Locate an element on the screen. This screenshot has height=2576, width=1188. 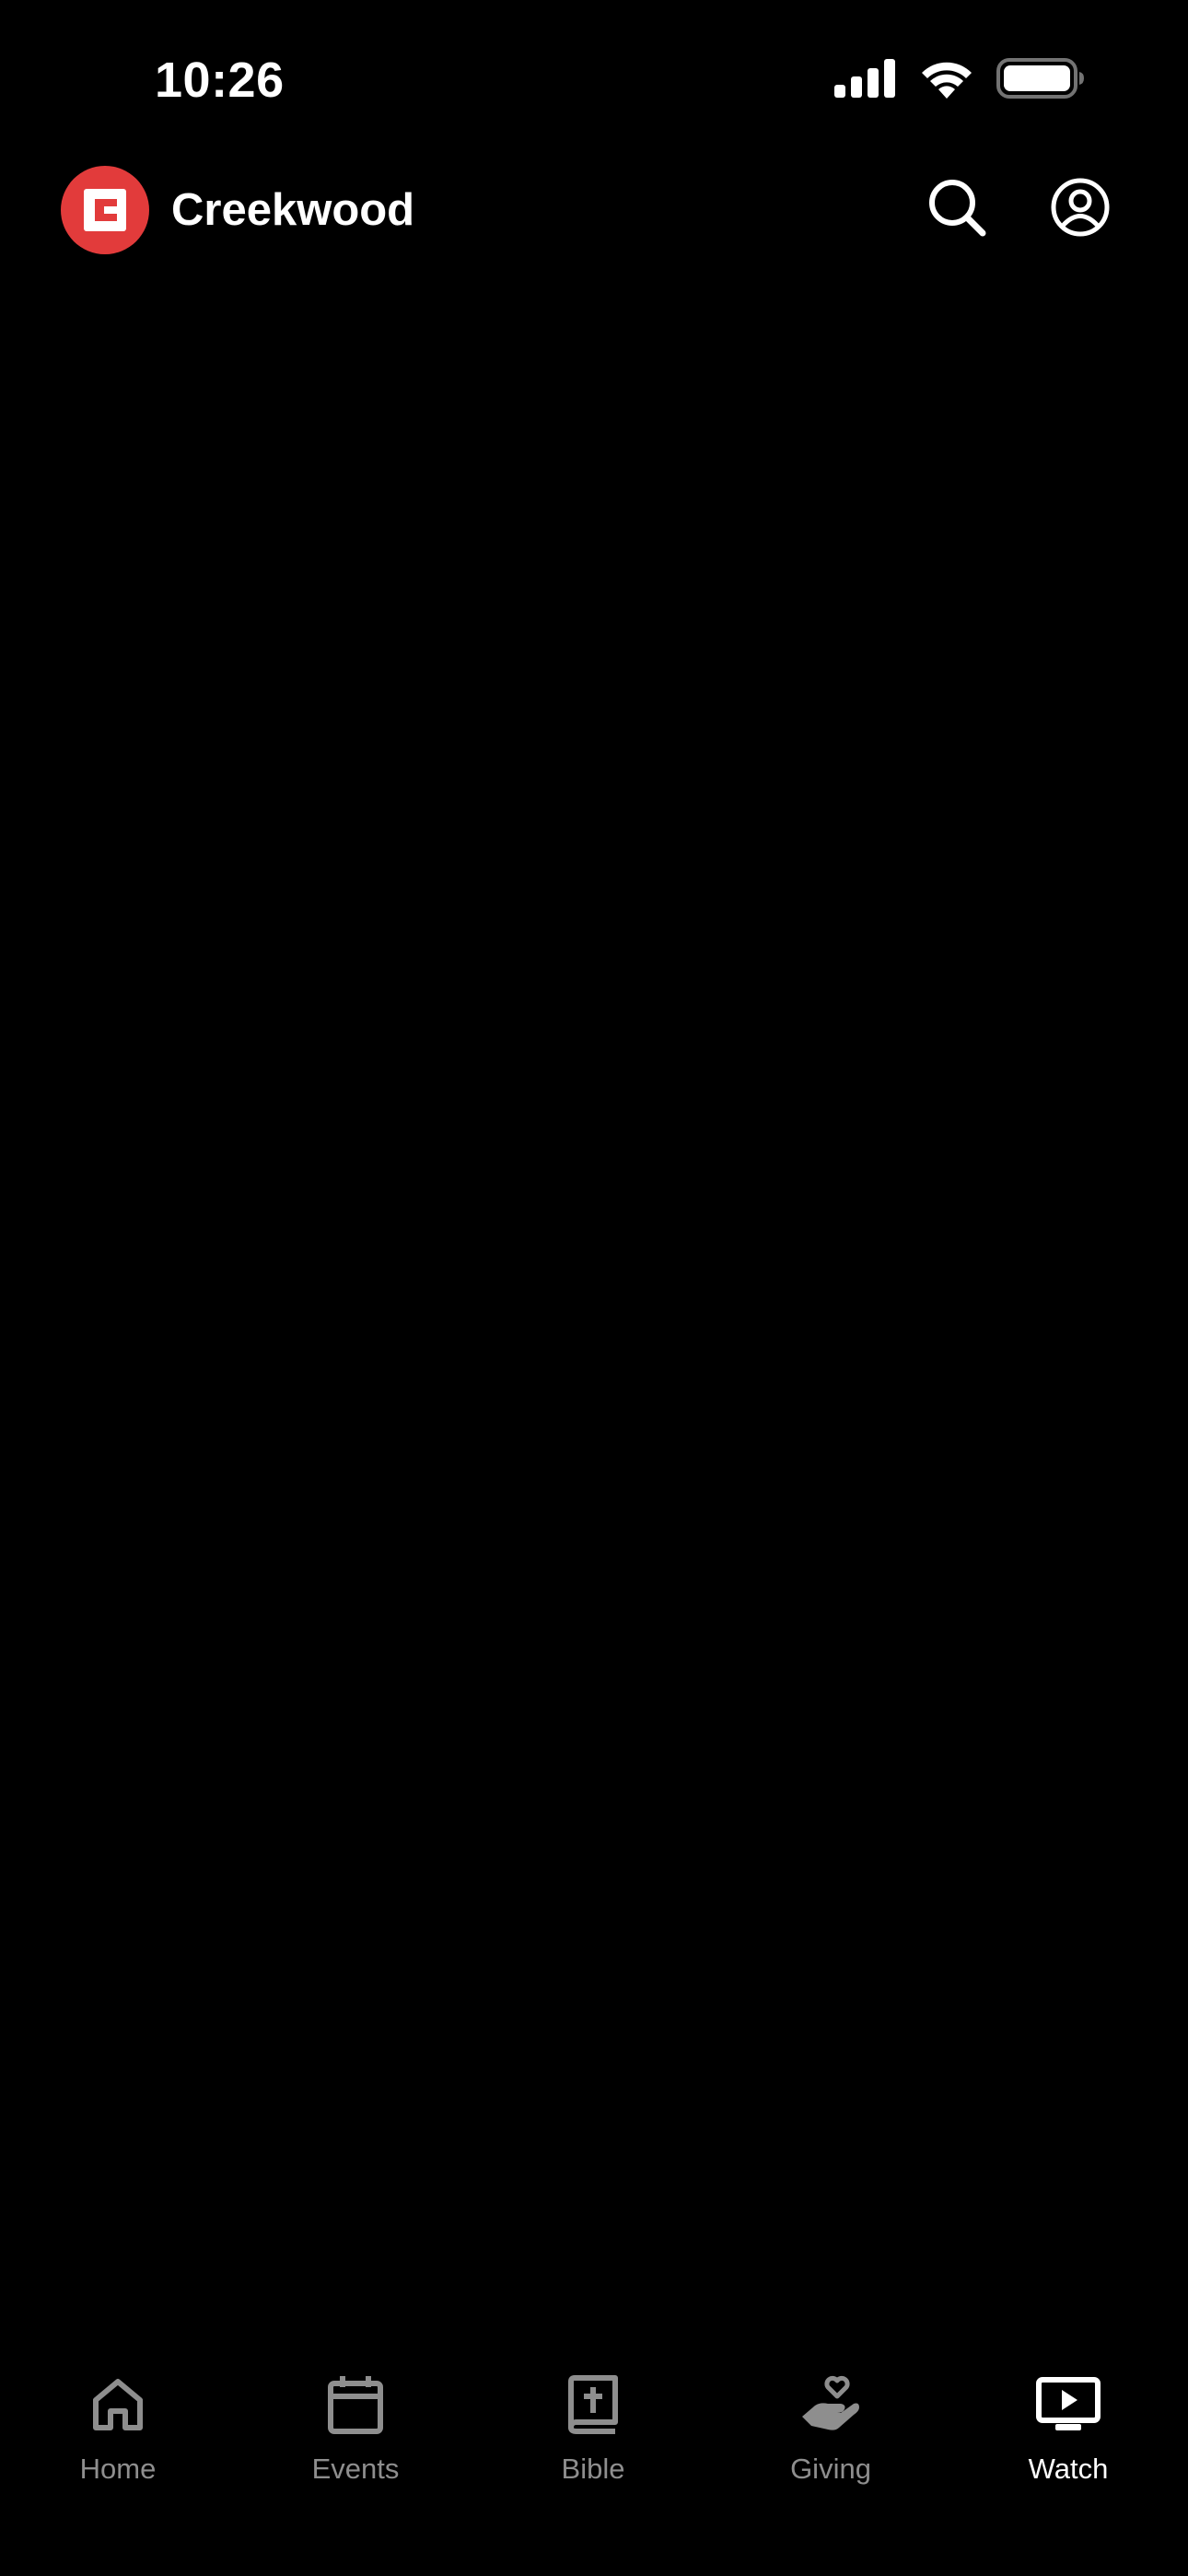
tab-watch: Watch is located at coordinates (1068, 2437).